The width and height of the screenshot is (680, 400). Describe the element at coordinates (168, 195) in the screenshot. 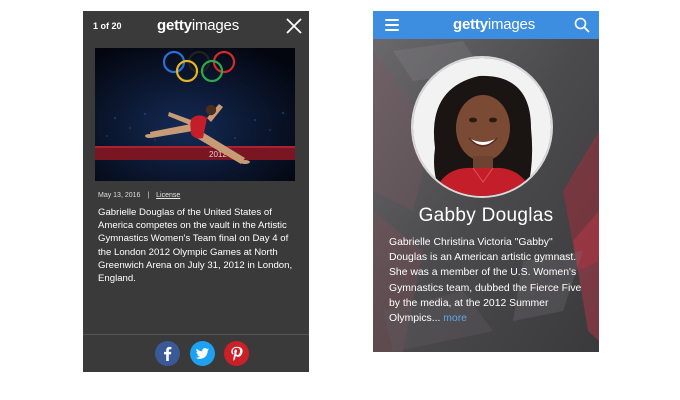

I see `license-link: License` at that location.